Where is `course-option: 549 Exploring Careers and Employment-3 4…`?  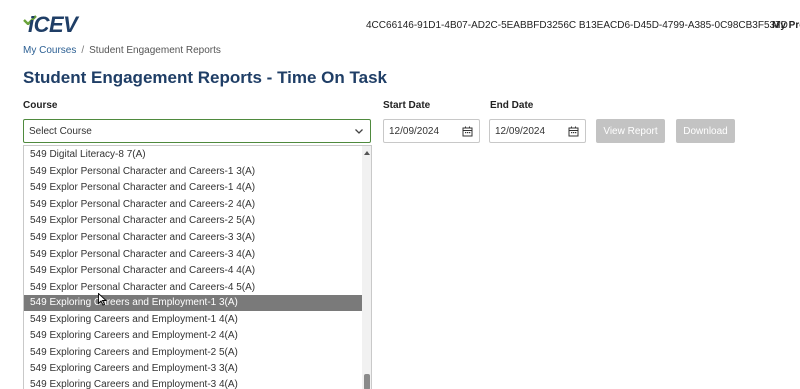 course-option: 549 Exploring Careers and Employment-3 4… is located at coordinates (194, 383).